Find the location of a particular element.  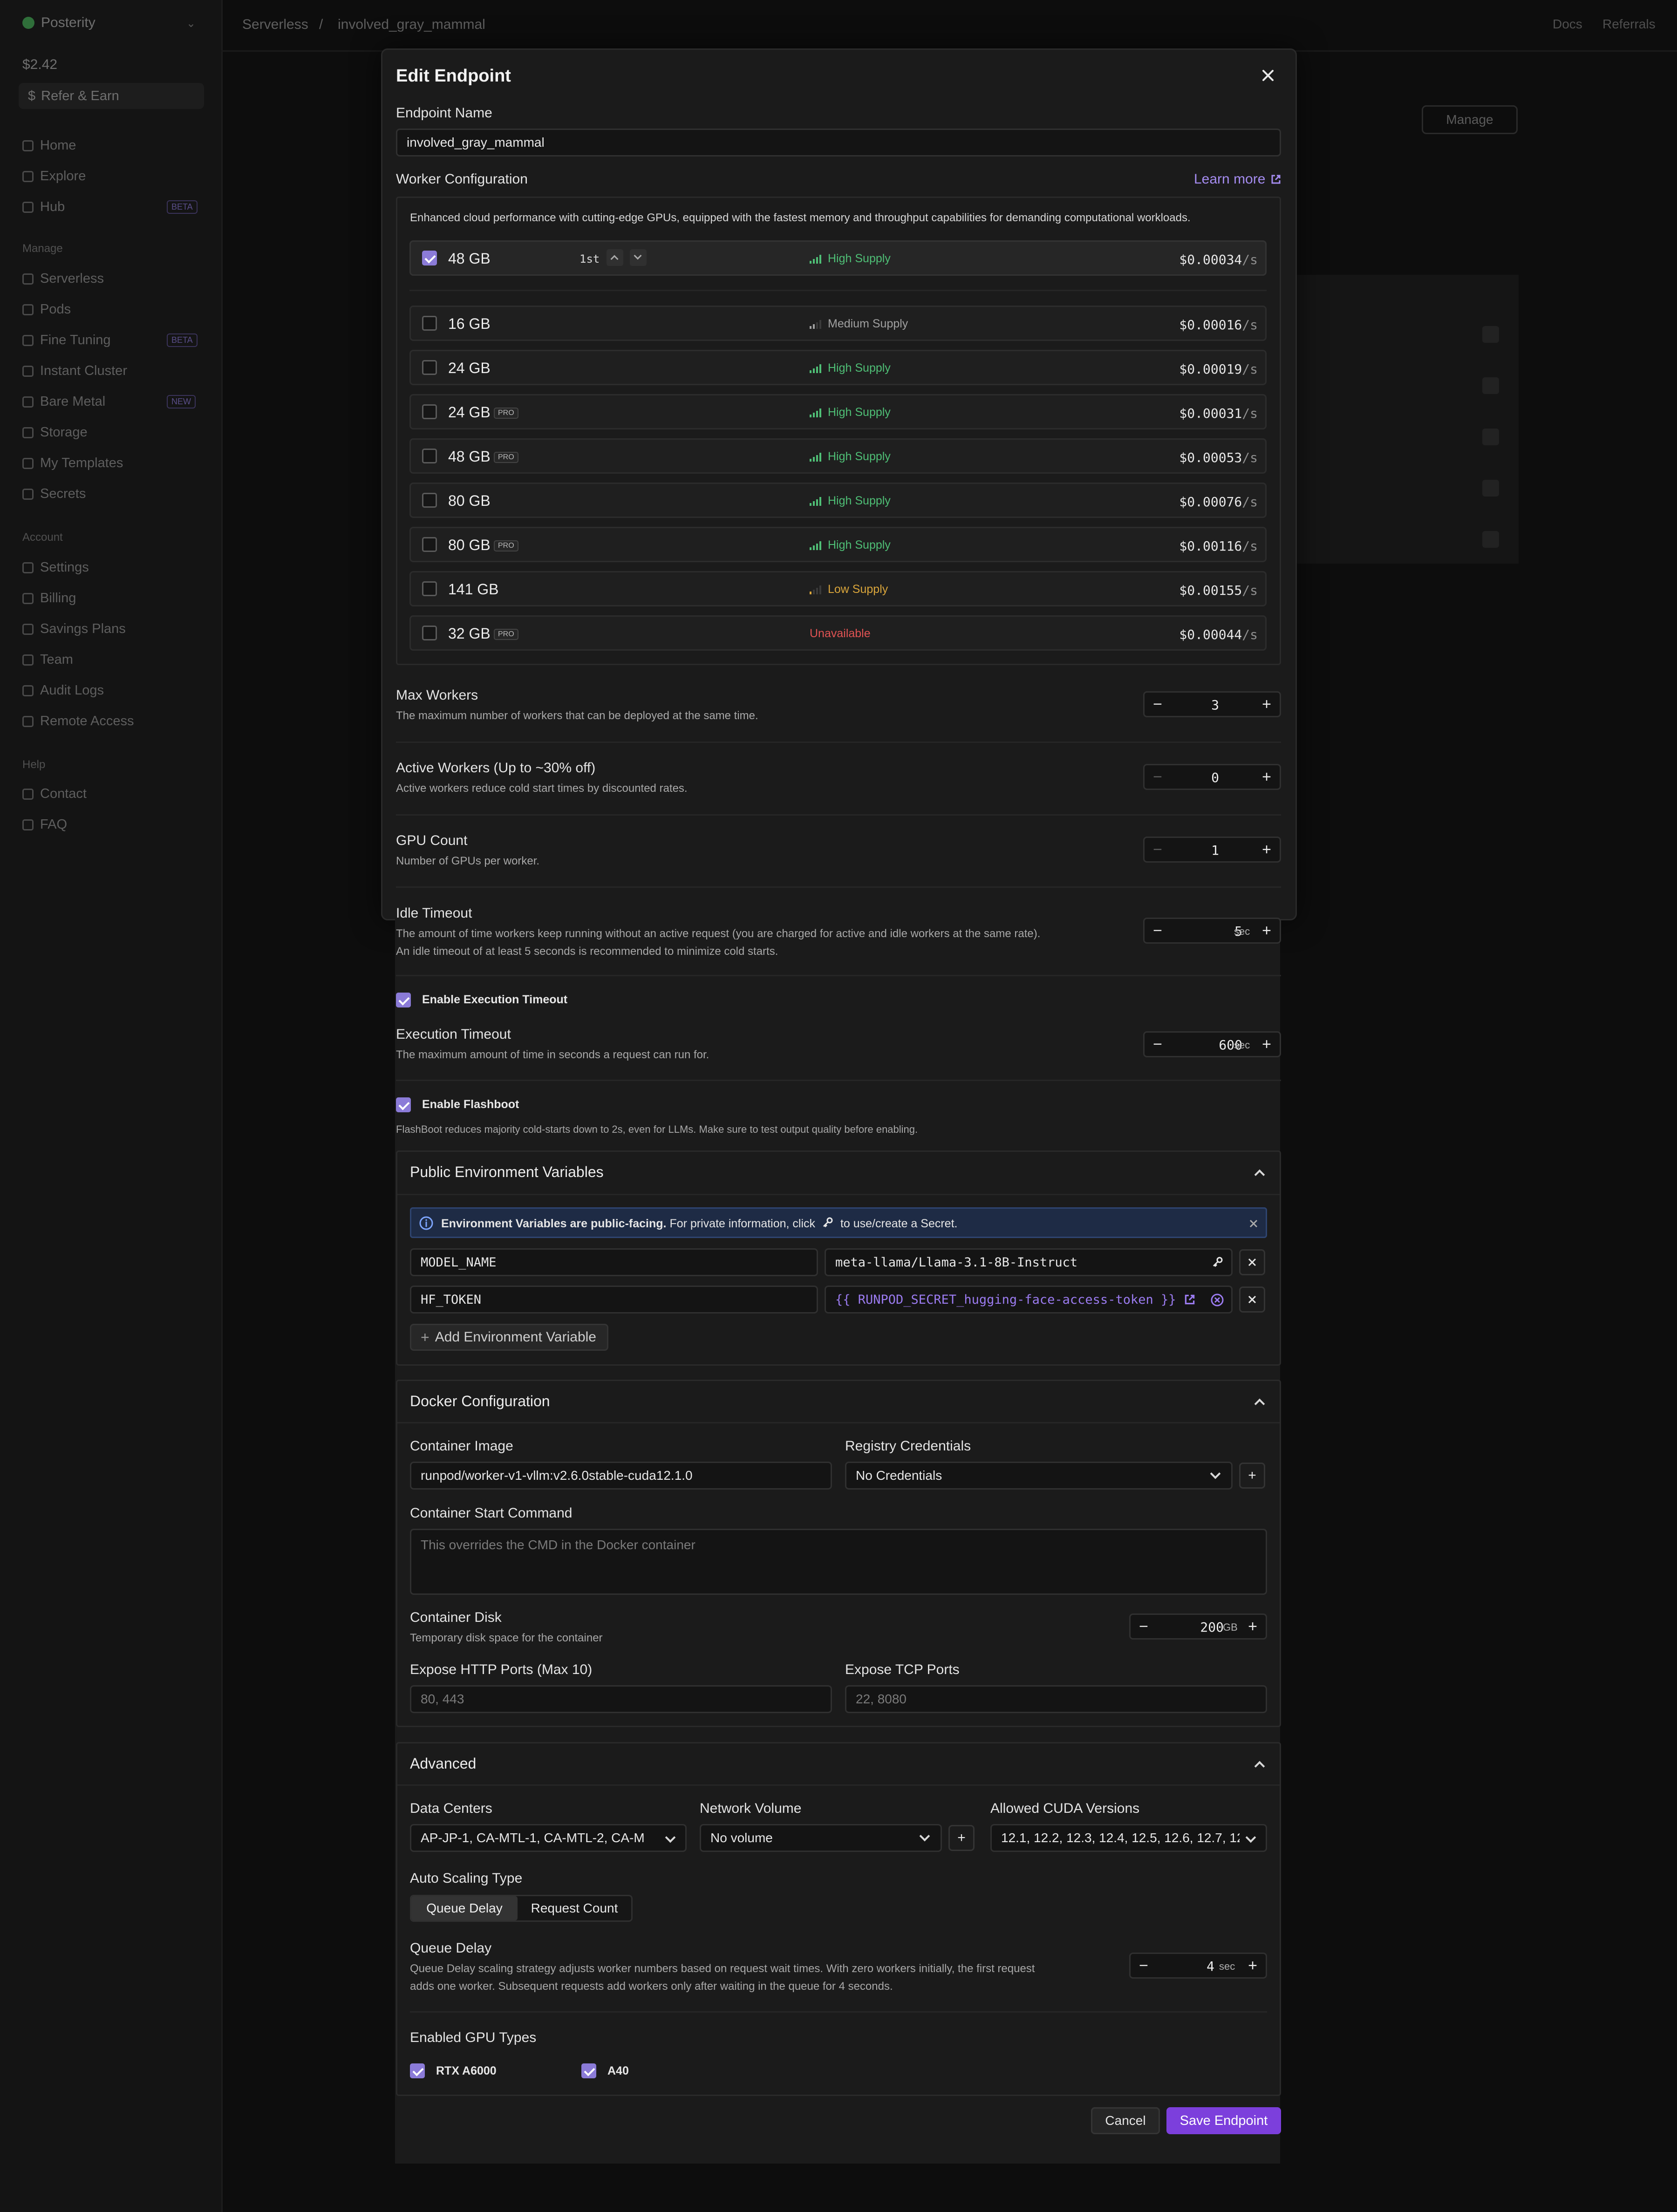

sidebar-item-secrets: Secrets is located at coordinates (54, 494).